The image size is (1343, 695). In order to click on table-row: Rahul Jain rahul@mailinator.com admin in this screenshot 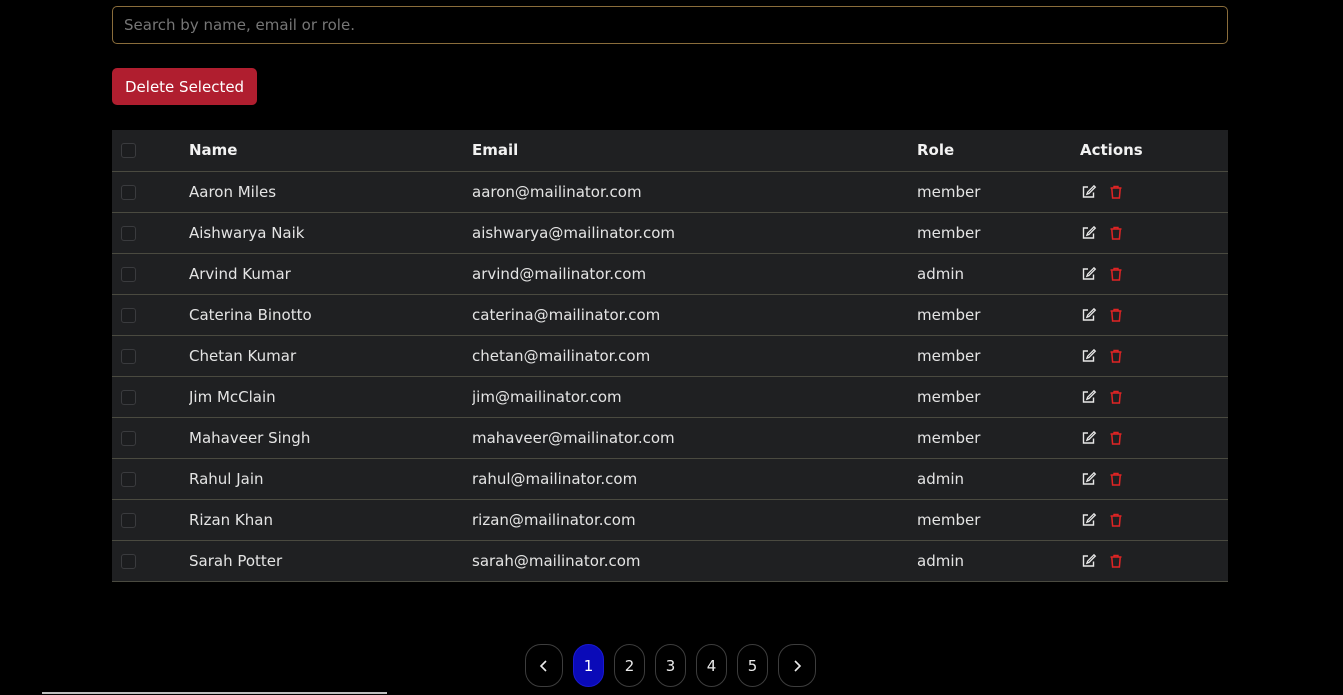, I will do `click(670, 479)`.